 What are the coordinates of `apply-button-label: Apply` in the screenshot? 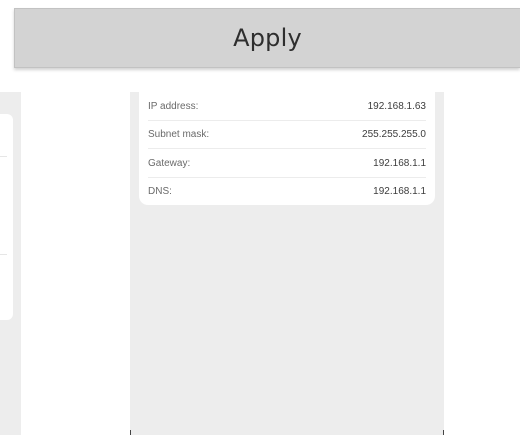 It's located at (267, 38).